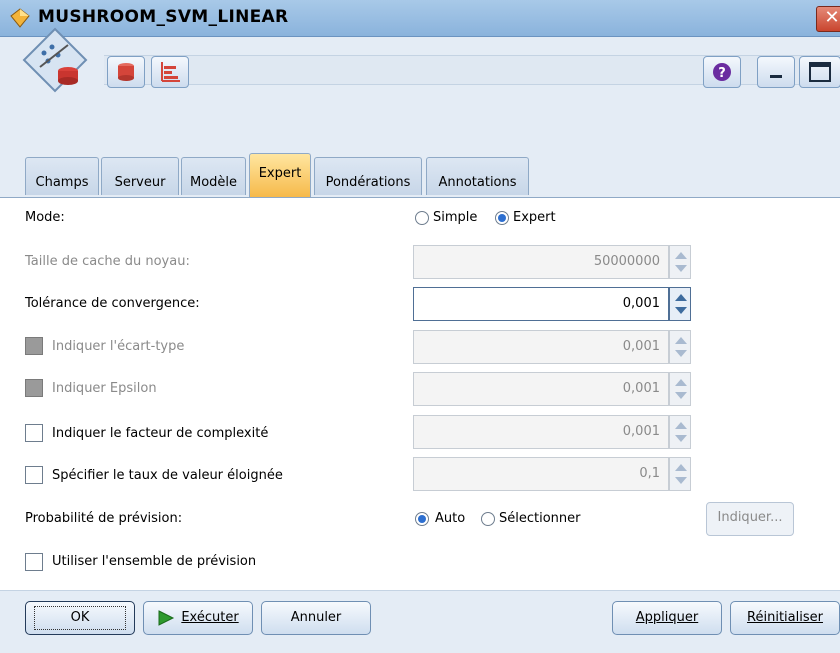 The width and height of the screenshot is (840, 653). What do you see at coordinates (34, 562) in the screenshot?
I see `ensemble-checkbox` at bounding box center [34, 562].